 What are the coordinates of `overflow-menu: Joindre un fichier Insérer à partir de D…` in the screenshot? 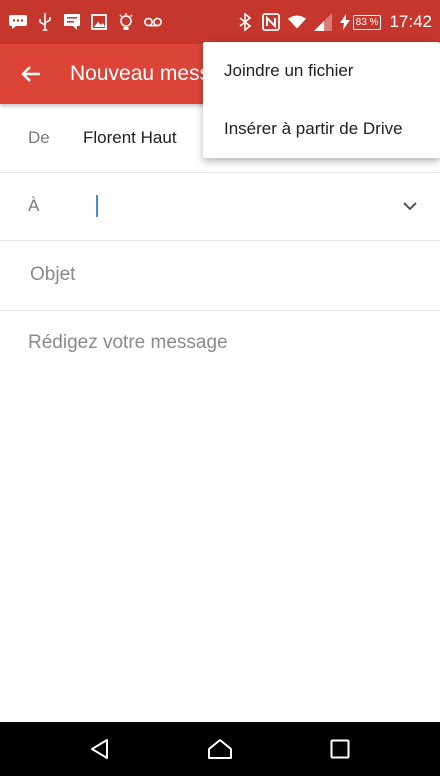 It's located at (321, 100).